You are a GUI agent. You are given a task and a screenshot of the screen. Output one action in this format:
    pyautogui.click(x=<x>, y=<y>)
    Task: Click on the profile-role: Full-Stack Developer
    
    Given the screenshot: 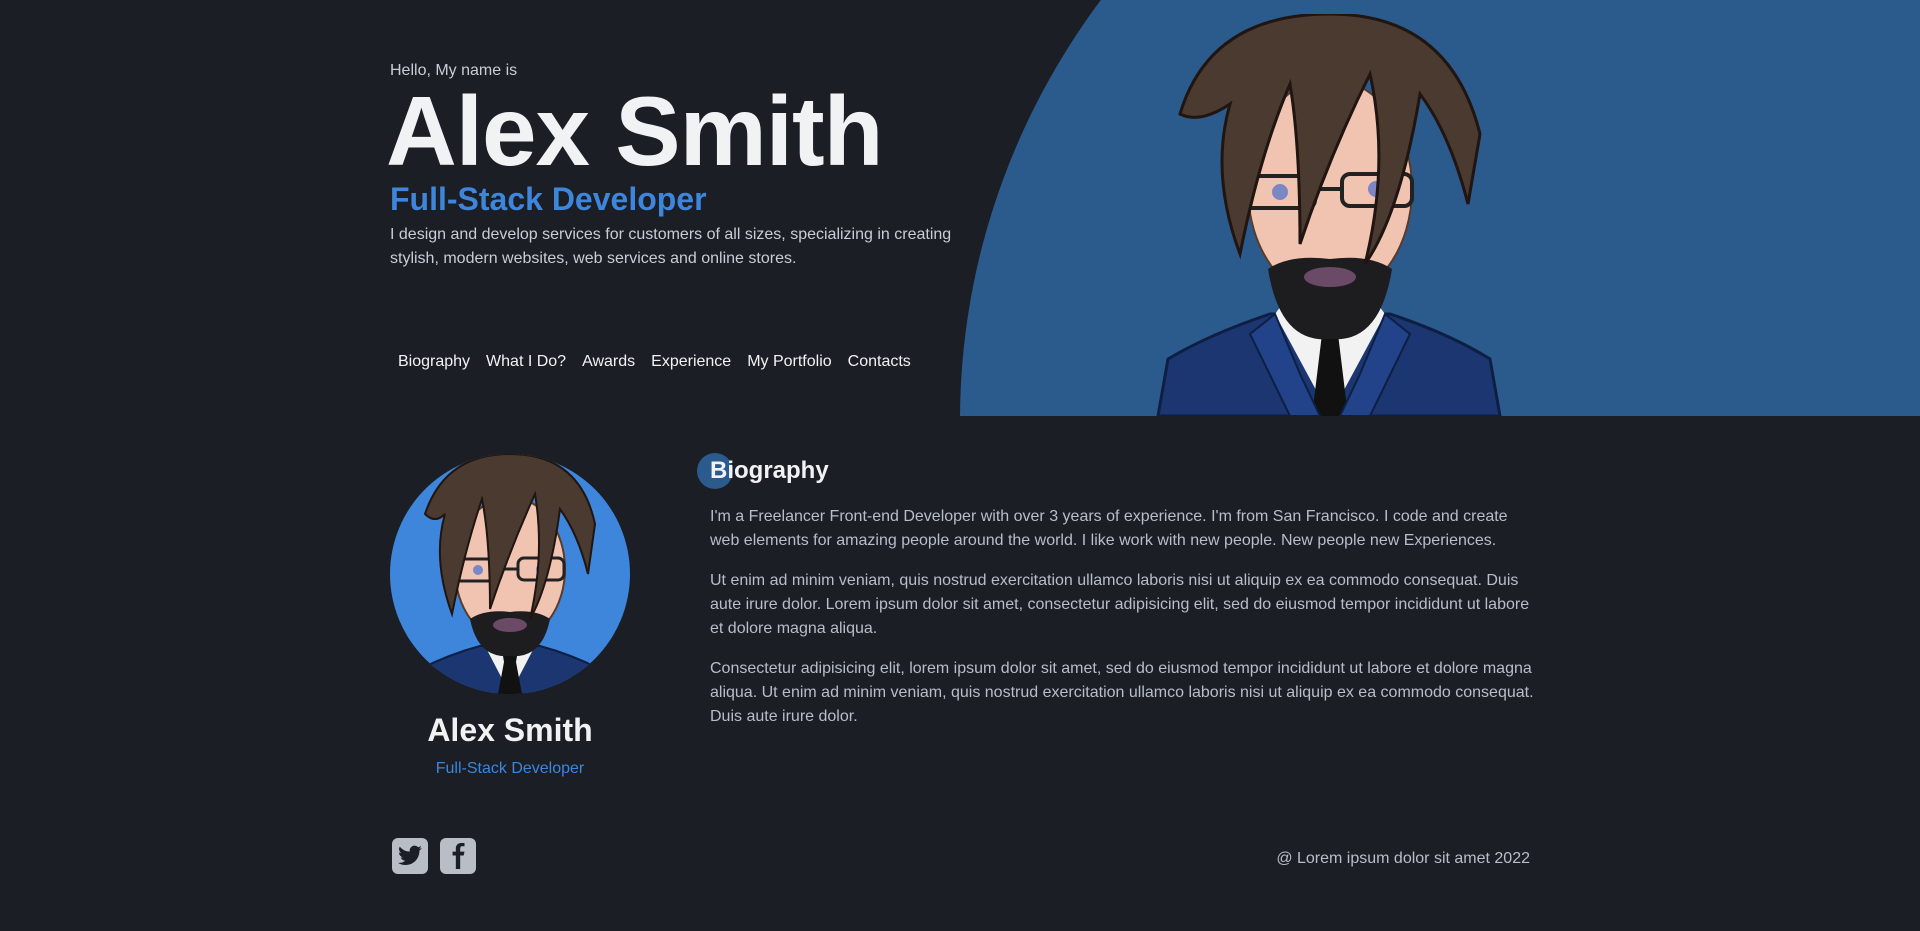 What is the action you would take?
    pyautogui.click(x=510, y=768)
    